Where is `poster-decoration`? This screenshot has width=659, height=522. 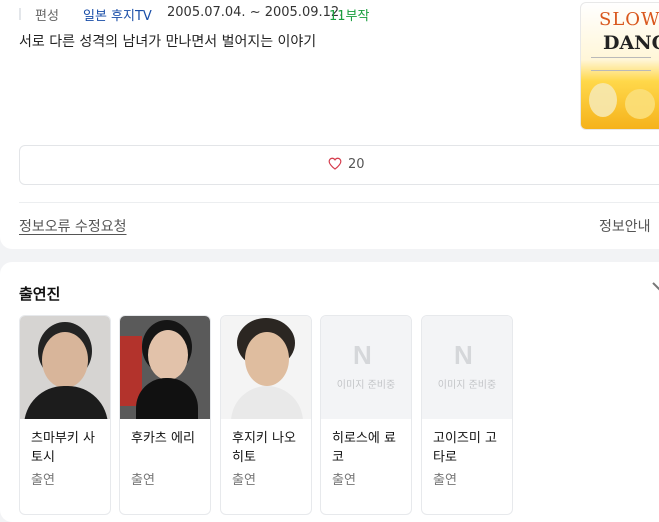 poster-decoration is located at coordinates (621, 64).